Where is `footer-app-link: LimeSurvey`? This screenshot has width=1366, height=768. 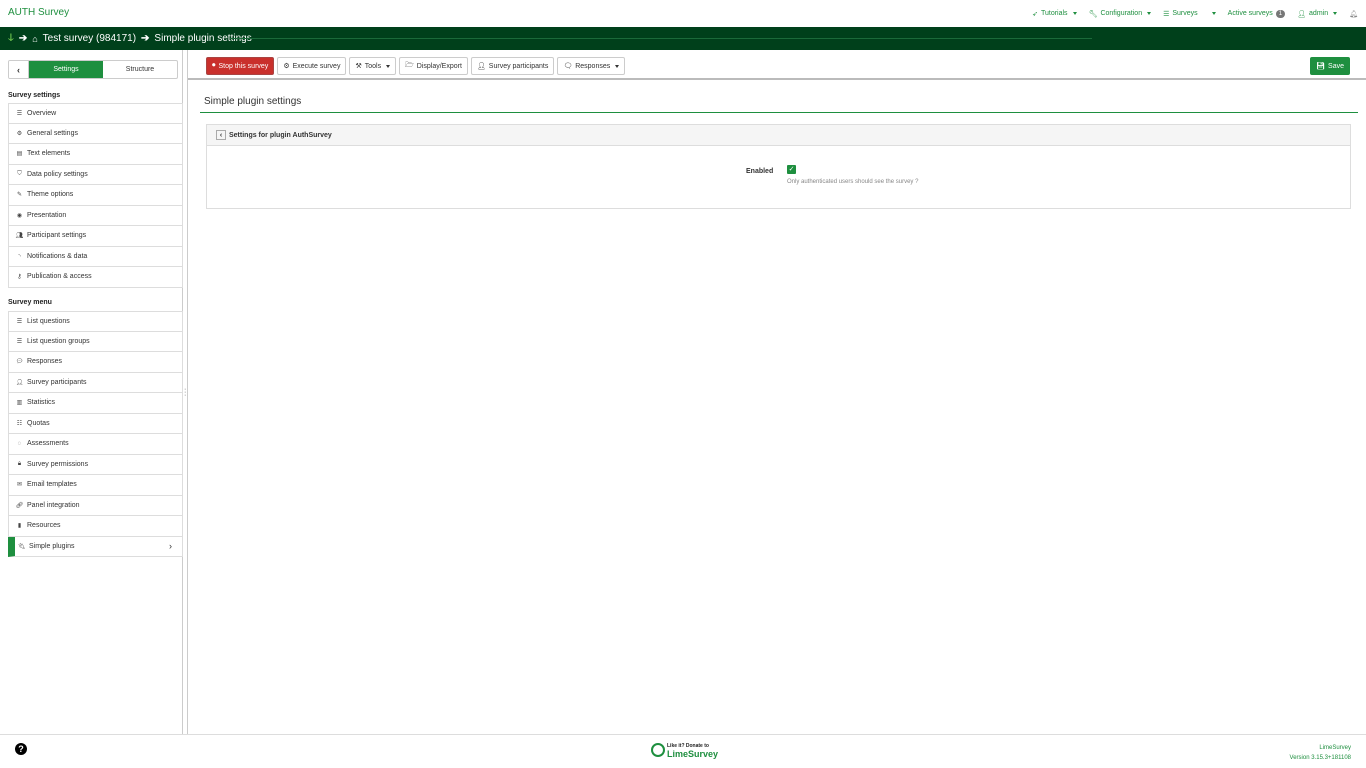
footer-app-link: LimeSurvey is located at coordinates (1320, 748).